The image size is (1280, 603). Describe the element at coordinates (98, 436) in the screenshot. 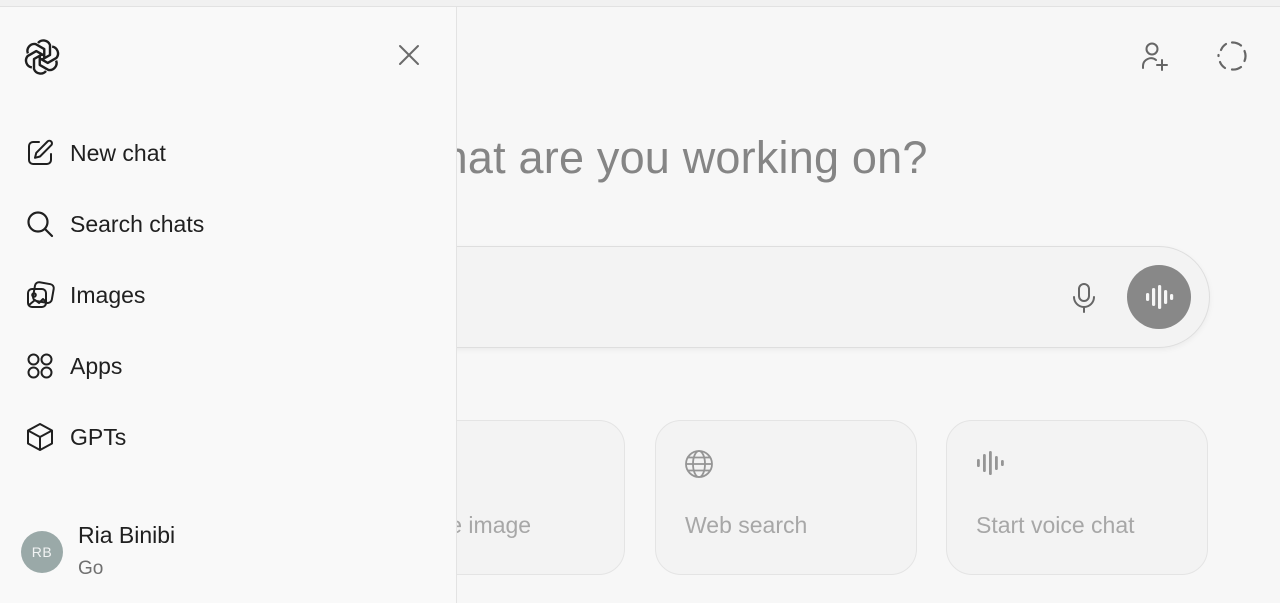

I see `sidebar-item-label: GPTs` at that location.